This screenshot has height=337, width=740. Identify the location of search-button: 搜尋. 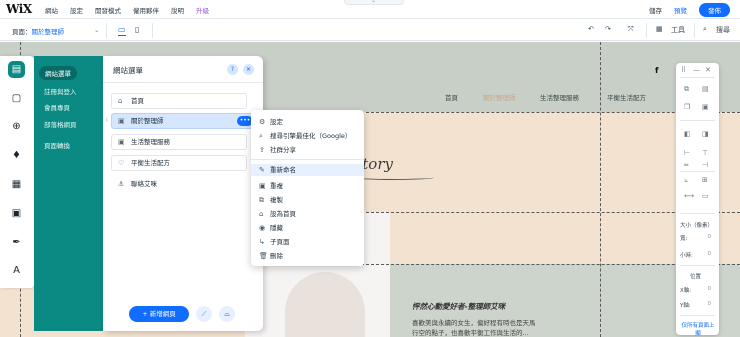
(723, 30).